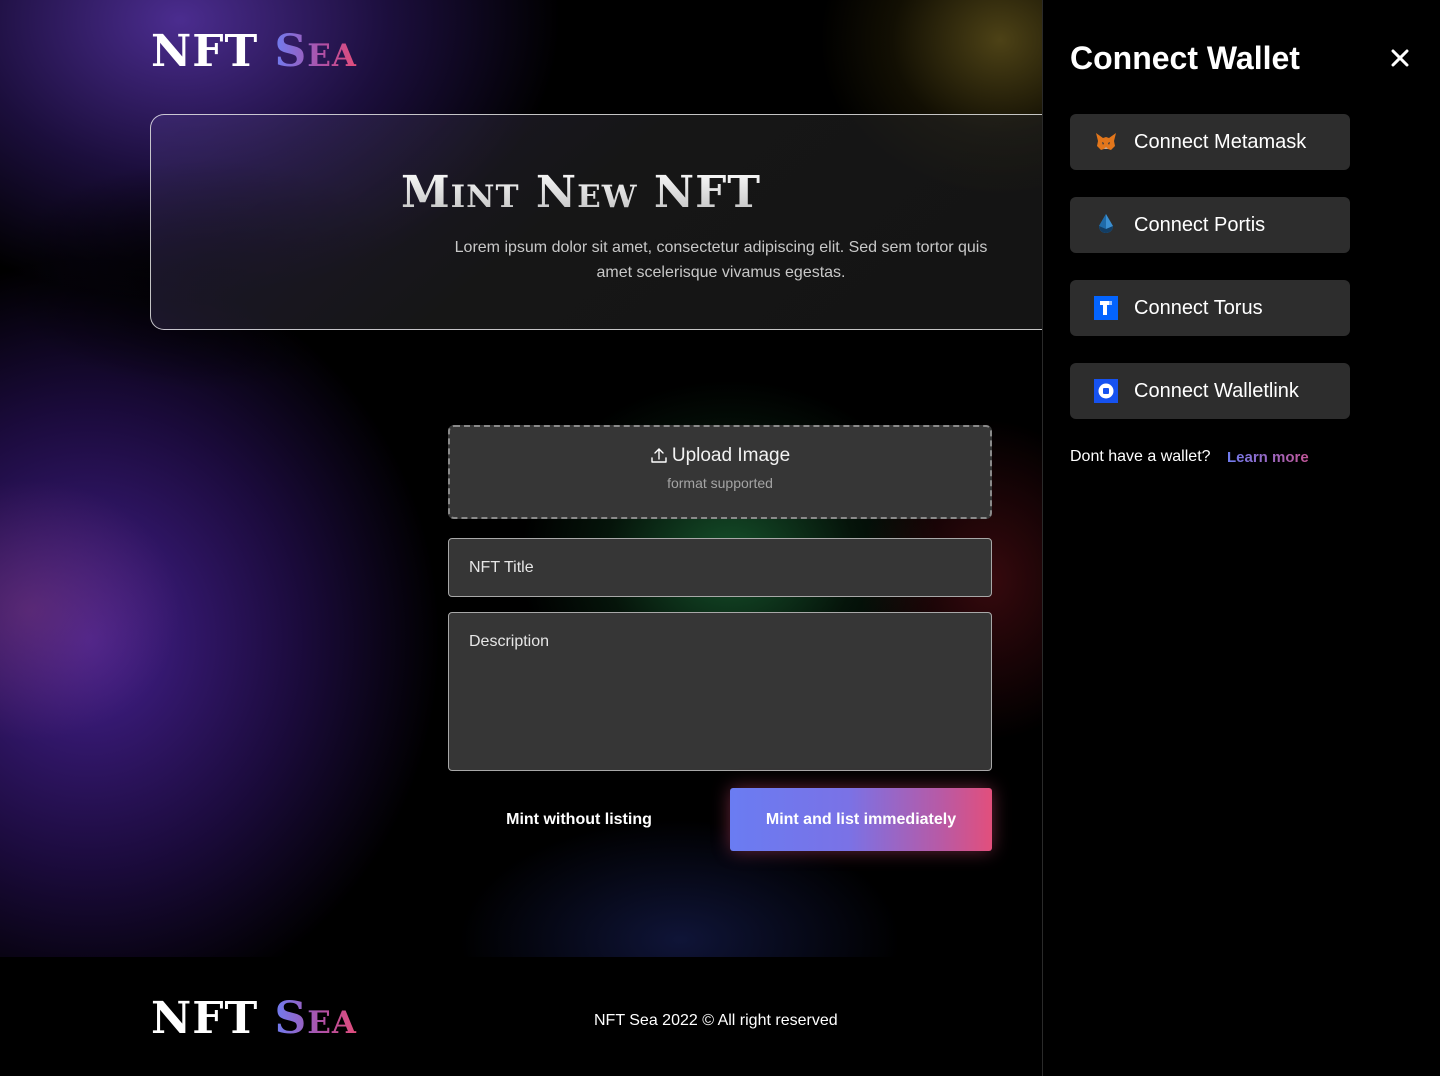 This screenshot has width=1440, height=1076. What do you see at coordinates (659, 455) in the screenshot?
I see `upload-icon` at bounding box center [659, 455].